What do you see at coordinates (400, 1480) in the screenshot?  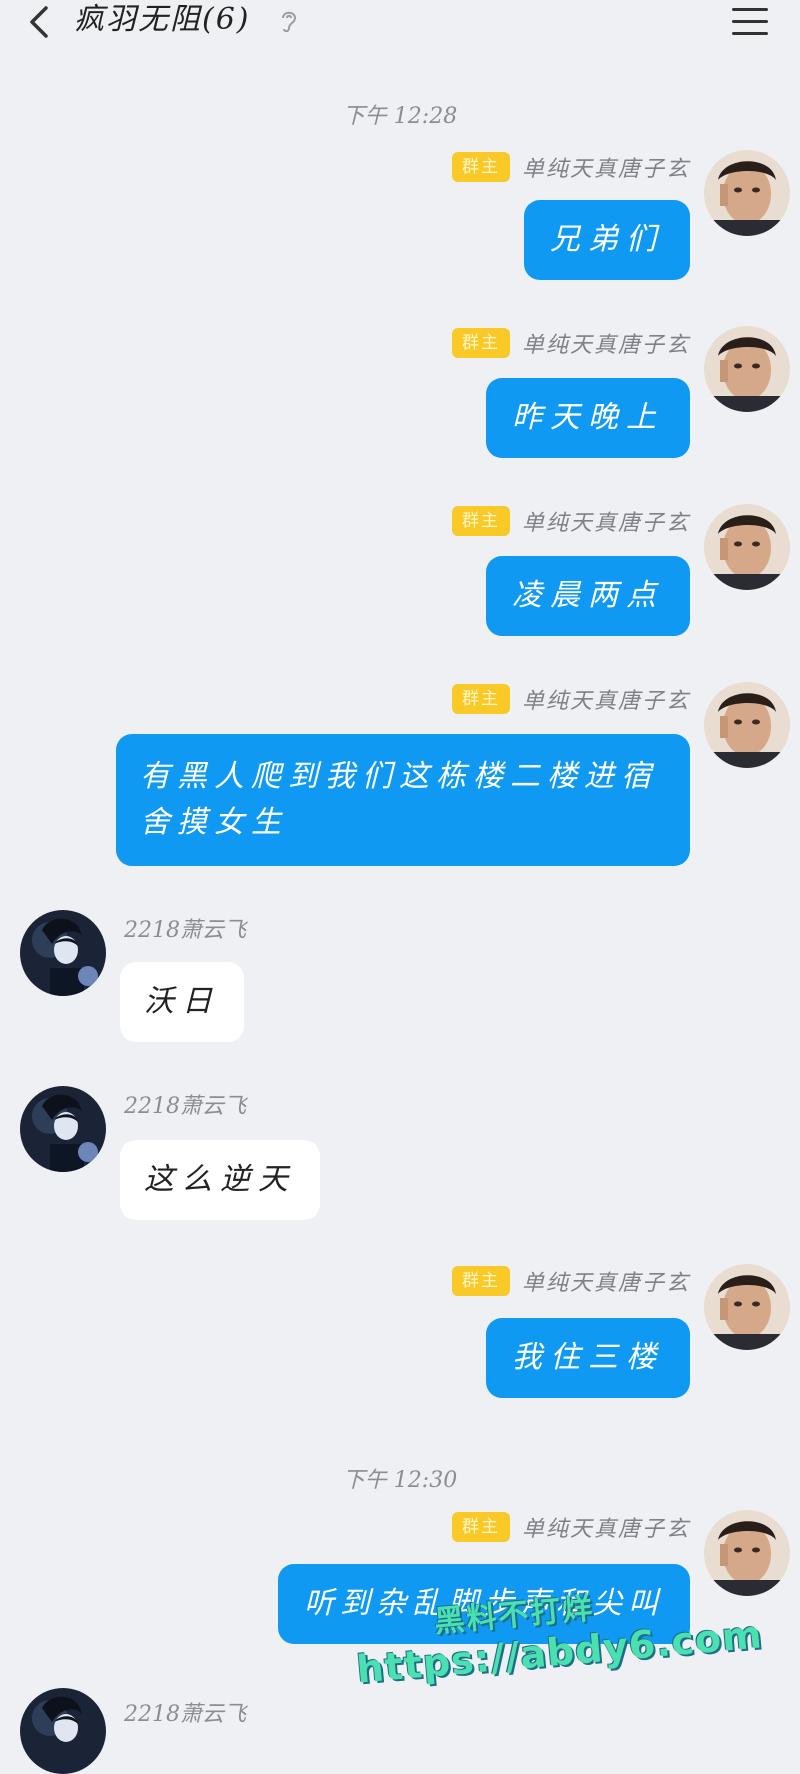 I see `timestamp: 下午 12:30` at bounding box center [400, 1480].